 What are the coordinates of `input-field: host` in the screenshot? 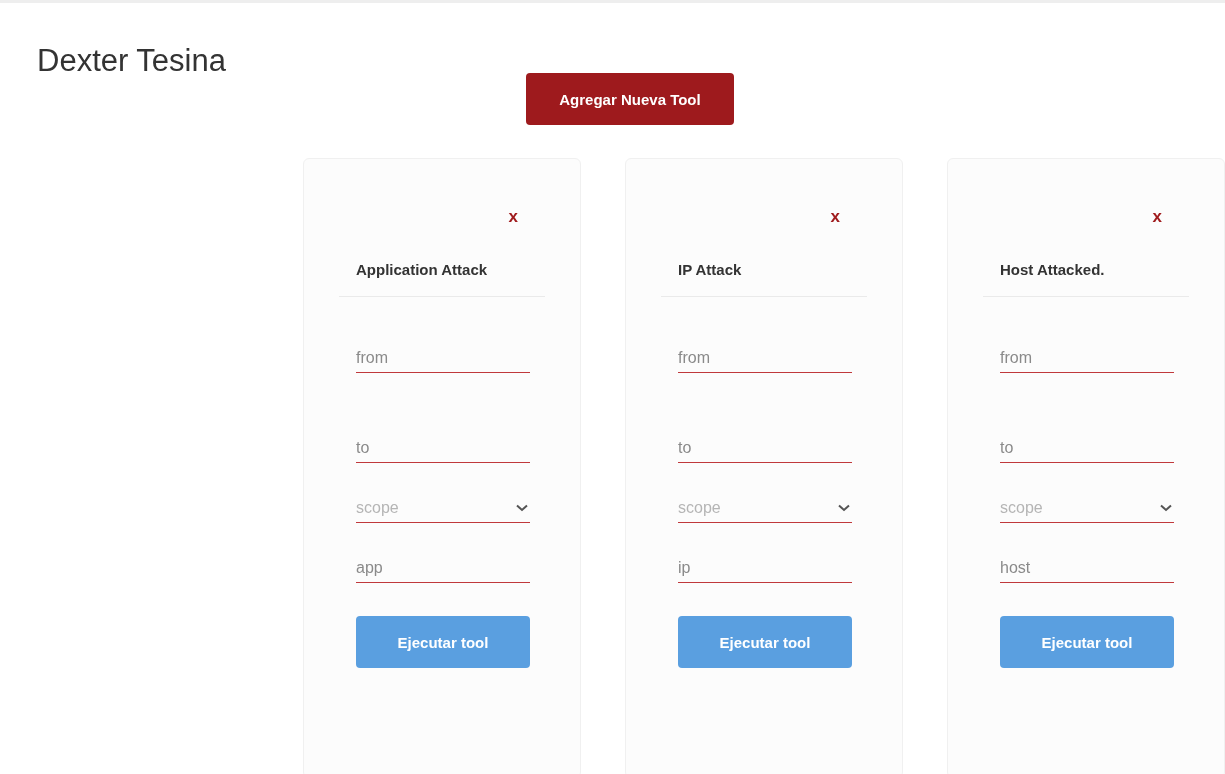 It's located at (1087, 568).